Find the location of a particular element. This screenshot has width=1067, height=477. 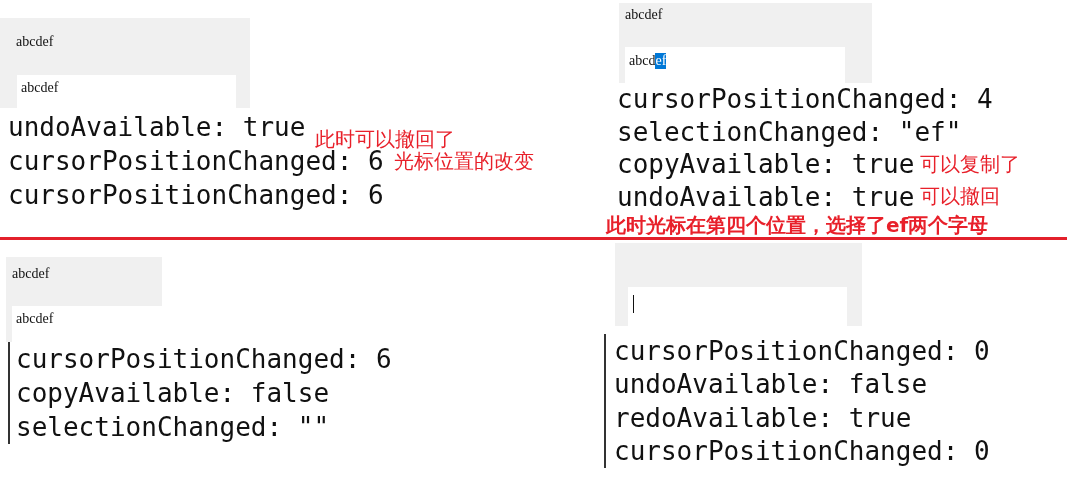

annotation-text: 可以复制了 is located at coordinates (970, 164).